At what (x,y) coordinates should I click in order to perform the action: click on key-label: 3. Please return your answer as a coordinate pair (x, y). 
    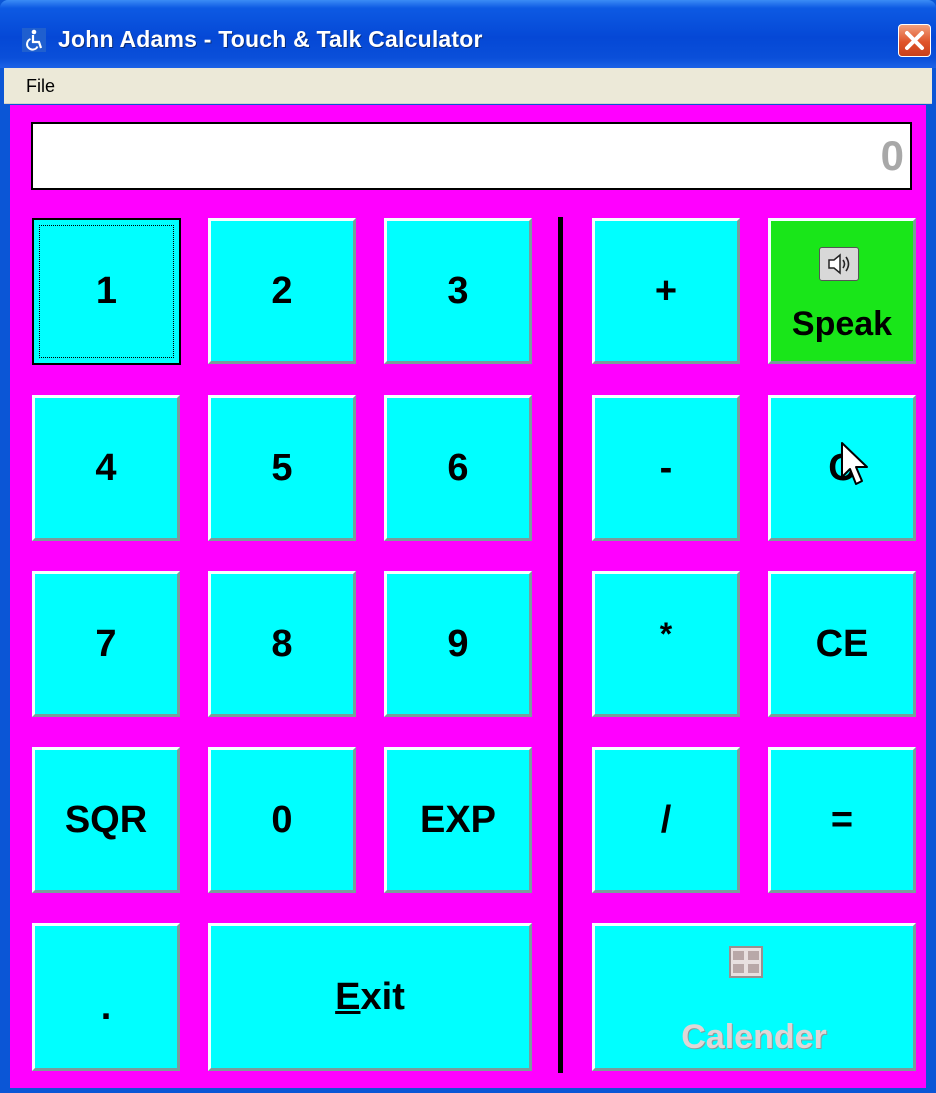
    Looking at the image, I should click on (458, 290).